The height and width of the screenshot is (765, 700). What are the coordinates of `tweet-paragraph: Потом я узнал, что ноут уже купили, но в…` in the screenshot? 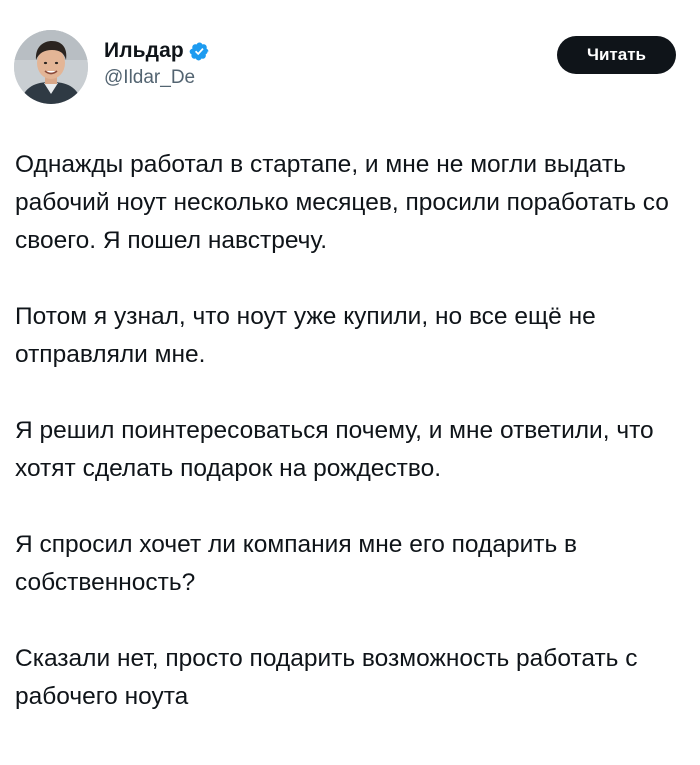 It's located at (305, 335).